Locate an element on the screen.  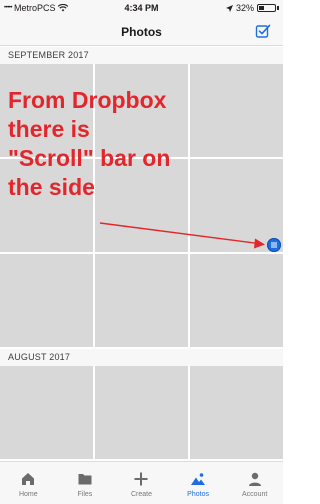
tab-bar: Home Files Create Photos Account is located at coordinates (141, 482).